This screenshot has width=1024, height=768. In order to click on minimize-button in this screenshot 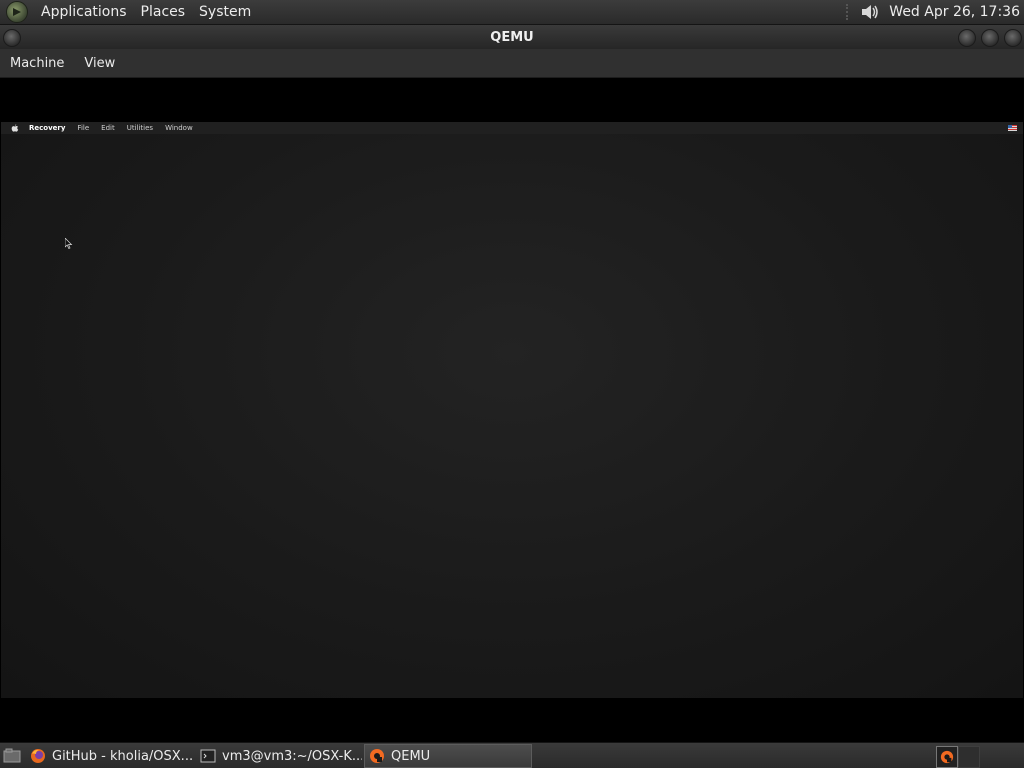, I will do `click(967, 38)`.